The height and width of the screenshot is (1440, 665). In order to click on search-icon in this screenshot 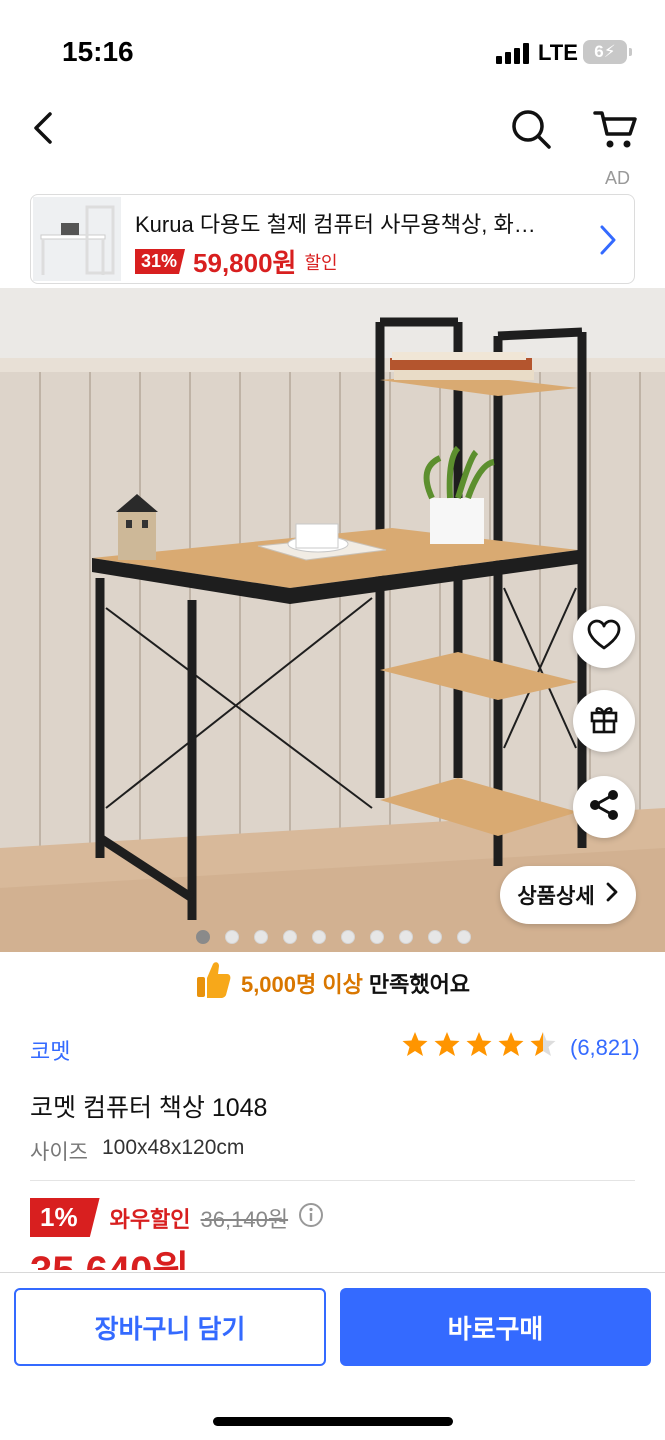, I will do `click(531, 129)`.